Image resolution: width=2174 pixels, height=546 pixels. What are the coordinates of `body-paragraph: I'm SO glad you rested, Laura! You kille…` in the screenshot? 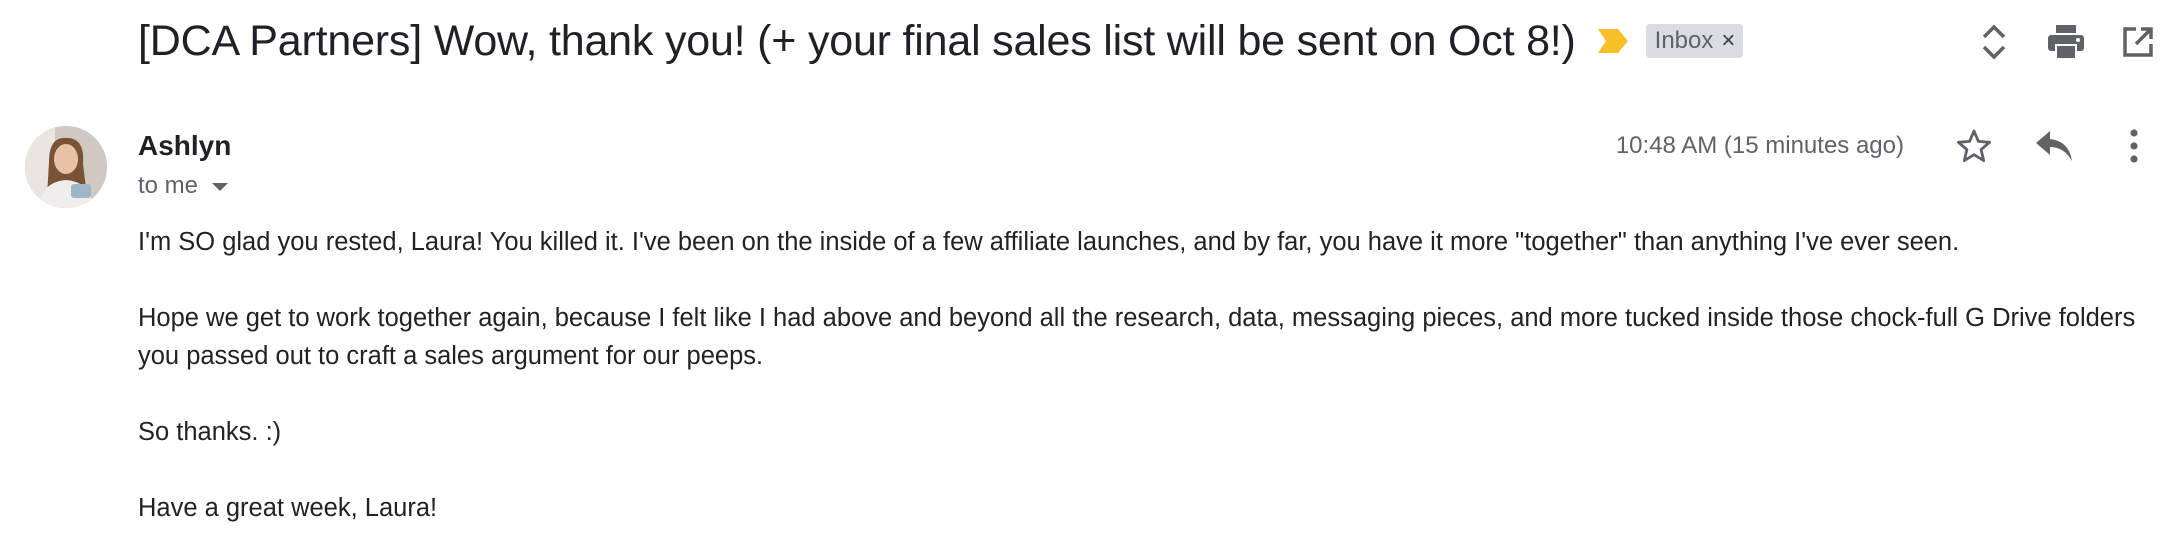 It's located at (1049, 242).